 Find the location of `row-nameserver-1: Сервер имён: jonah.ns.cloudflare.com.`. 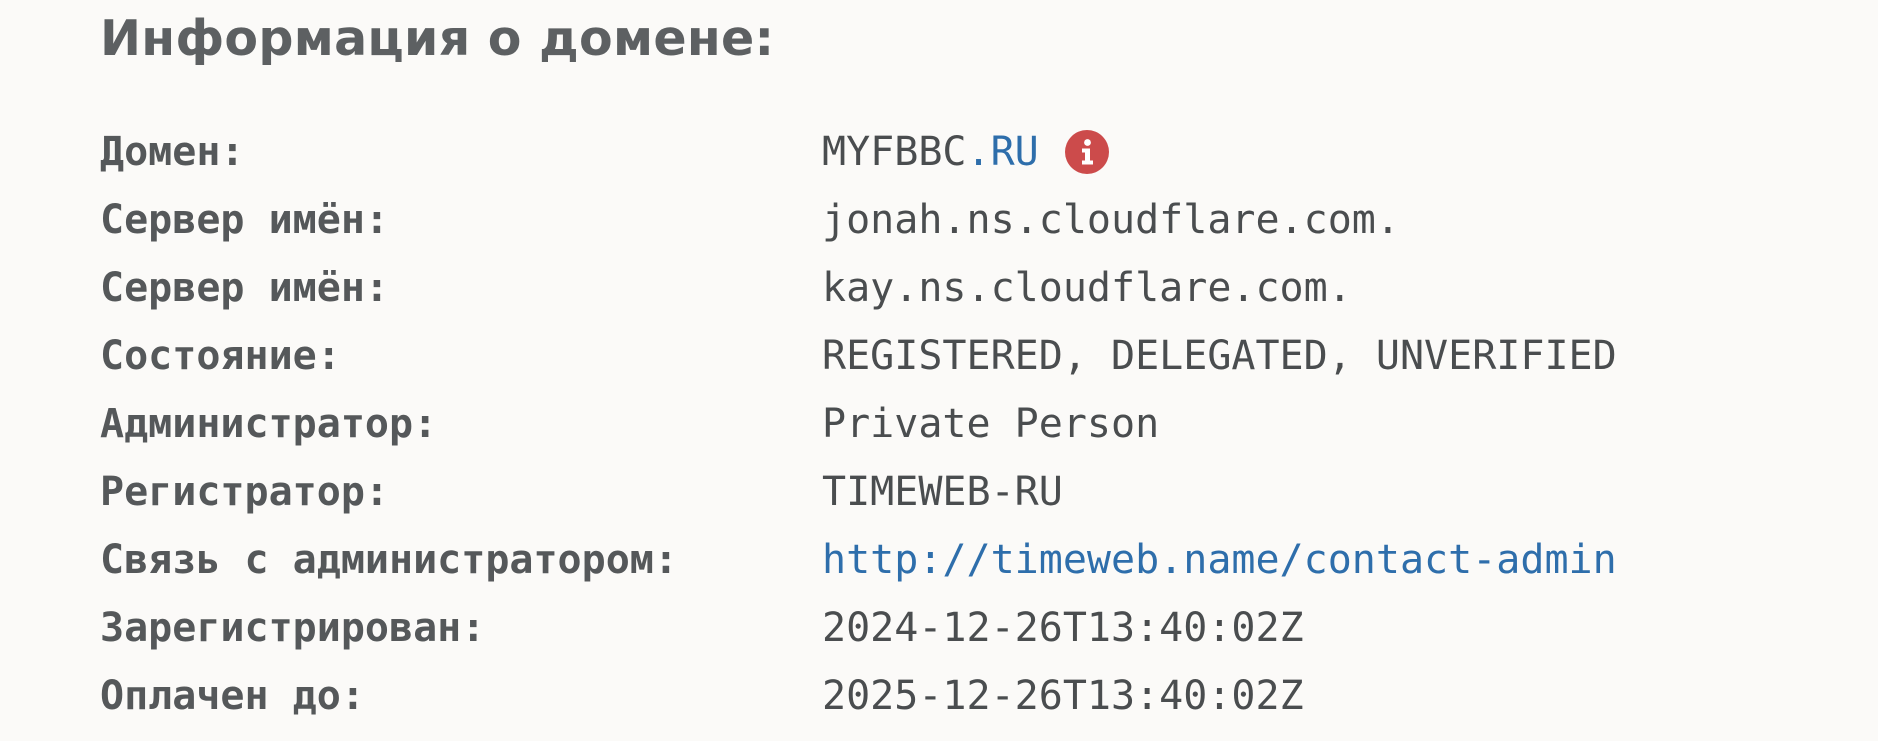

row-nameserver-1: Сервер имён: jonah.ns.cloudflare.com. is located at coordinates (858, 220).